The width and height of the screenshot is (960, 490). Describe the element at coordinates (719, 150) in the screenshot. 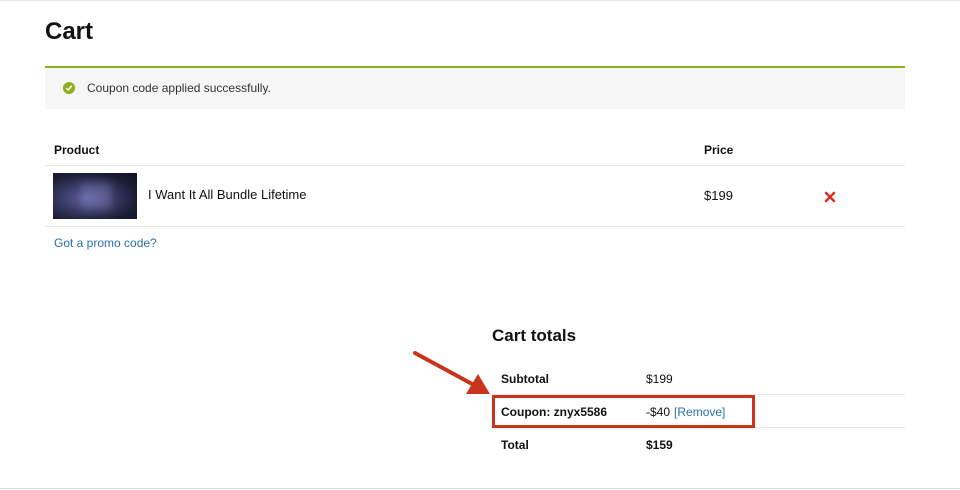

I see `column-header-price: Price` at that location.